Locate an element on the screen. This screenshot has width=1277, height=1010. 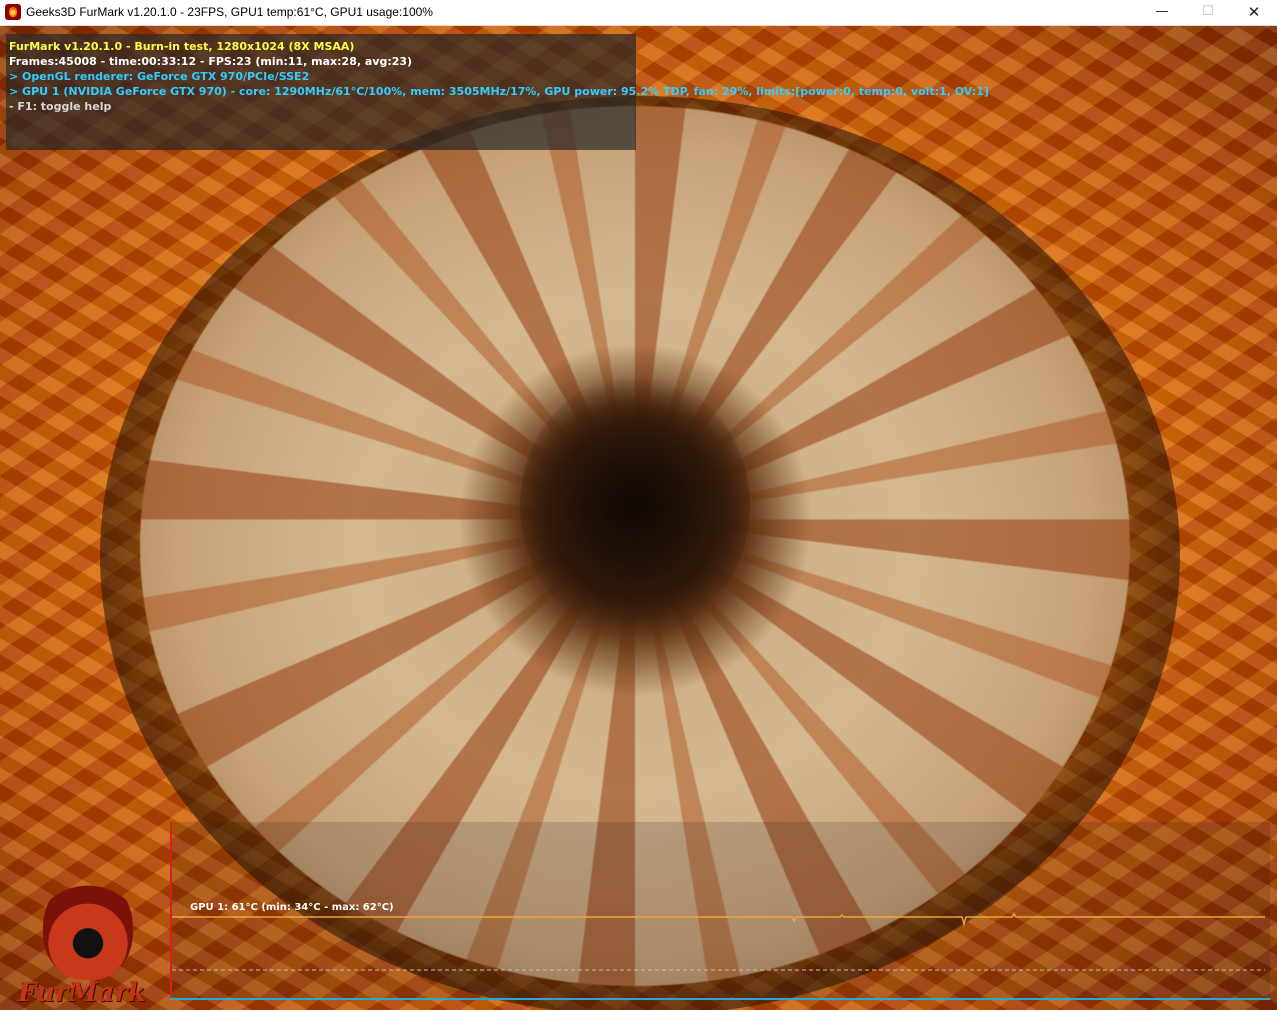
furmark-flame-icon is located at coordinates (13, 12).